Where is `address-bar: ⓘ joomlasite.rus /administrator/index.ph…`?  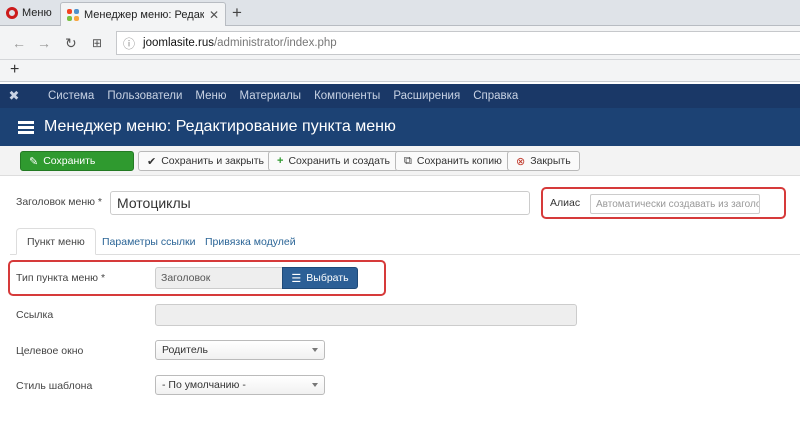 address-bar: ⓘ joomlasite.rus /administrator/index.ph… is located at coordinates (458, 43).